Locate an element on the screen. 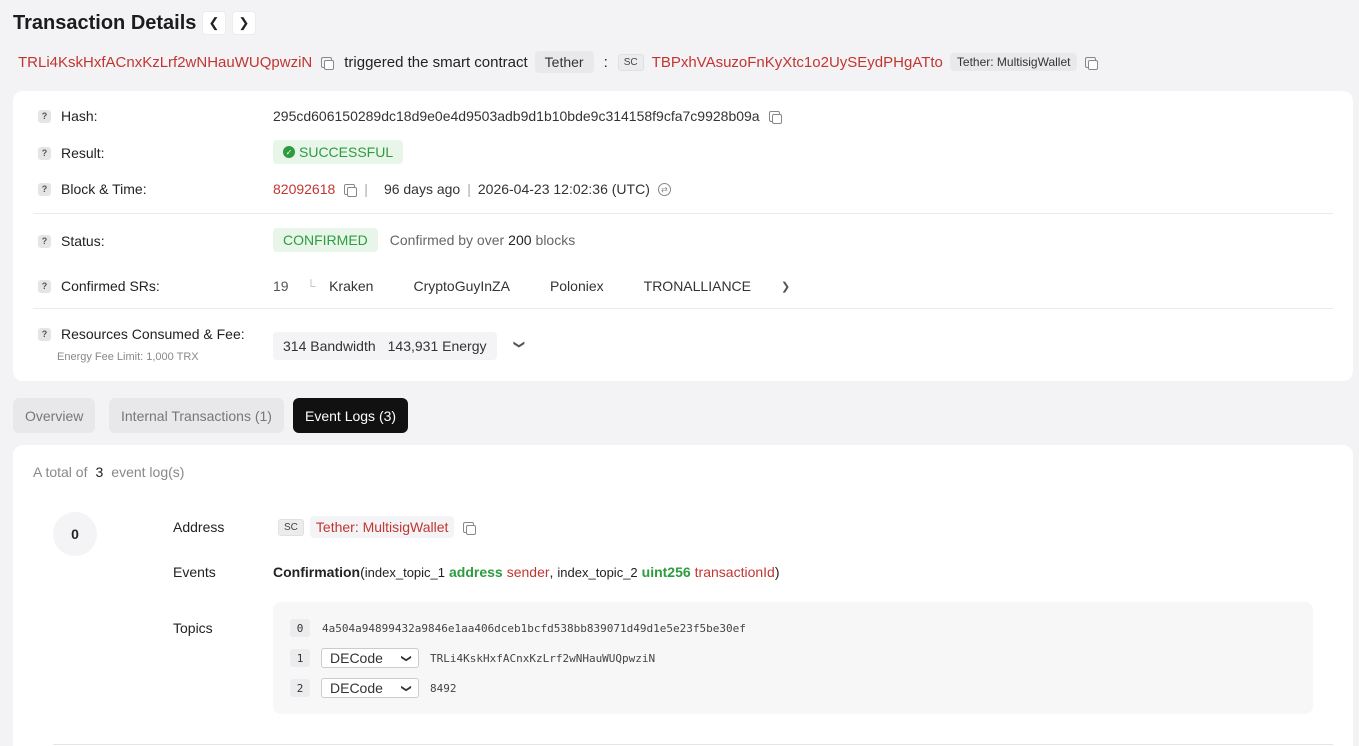  confirmed-suffix: blocks is located at coordinates (555, 240).